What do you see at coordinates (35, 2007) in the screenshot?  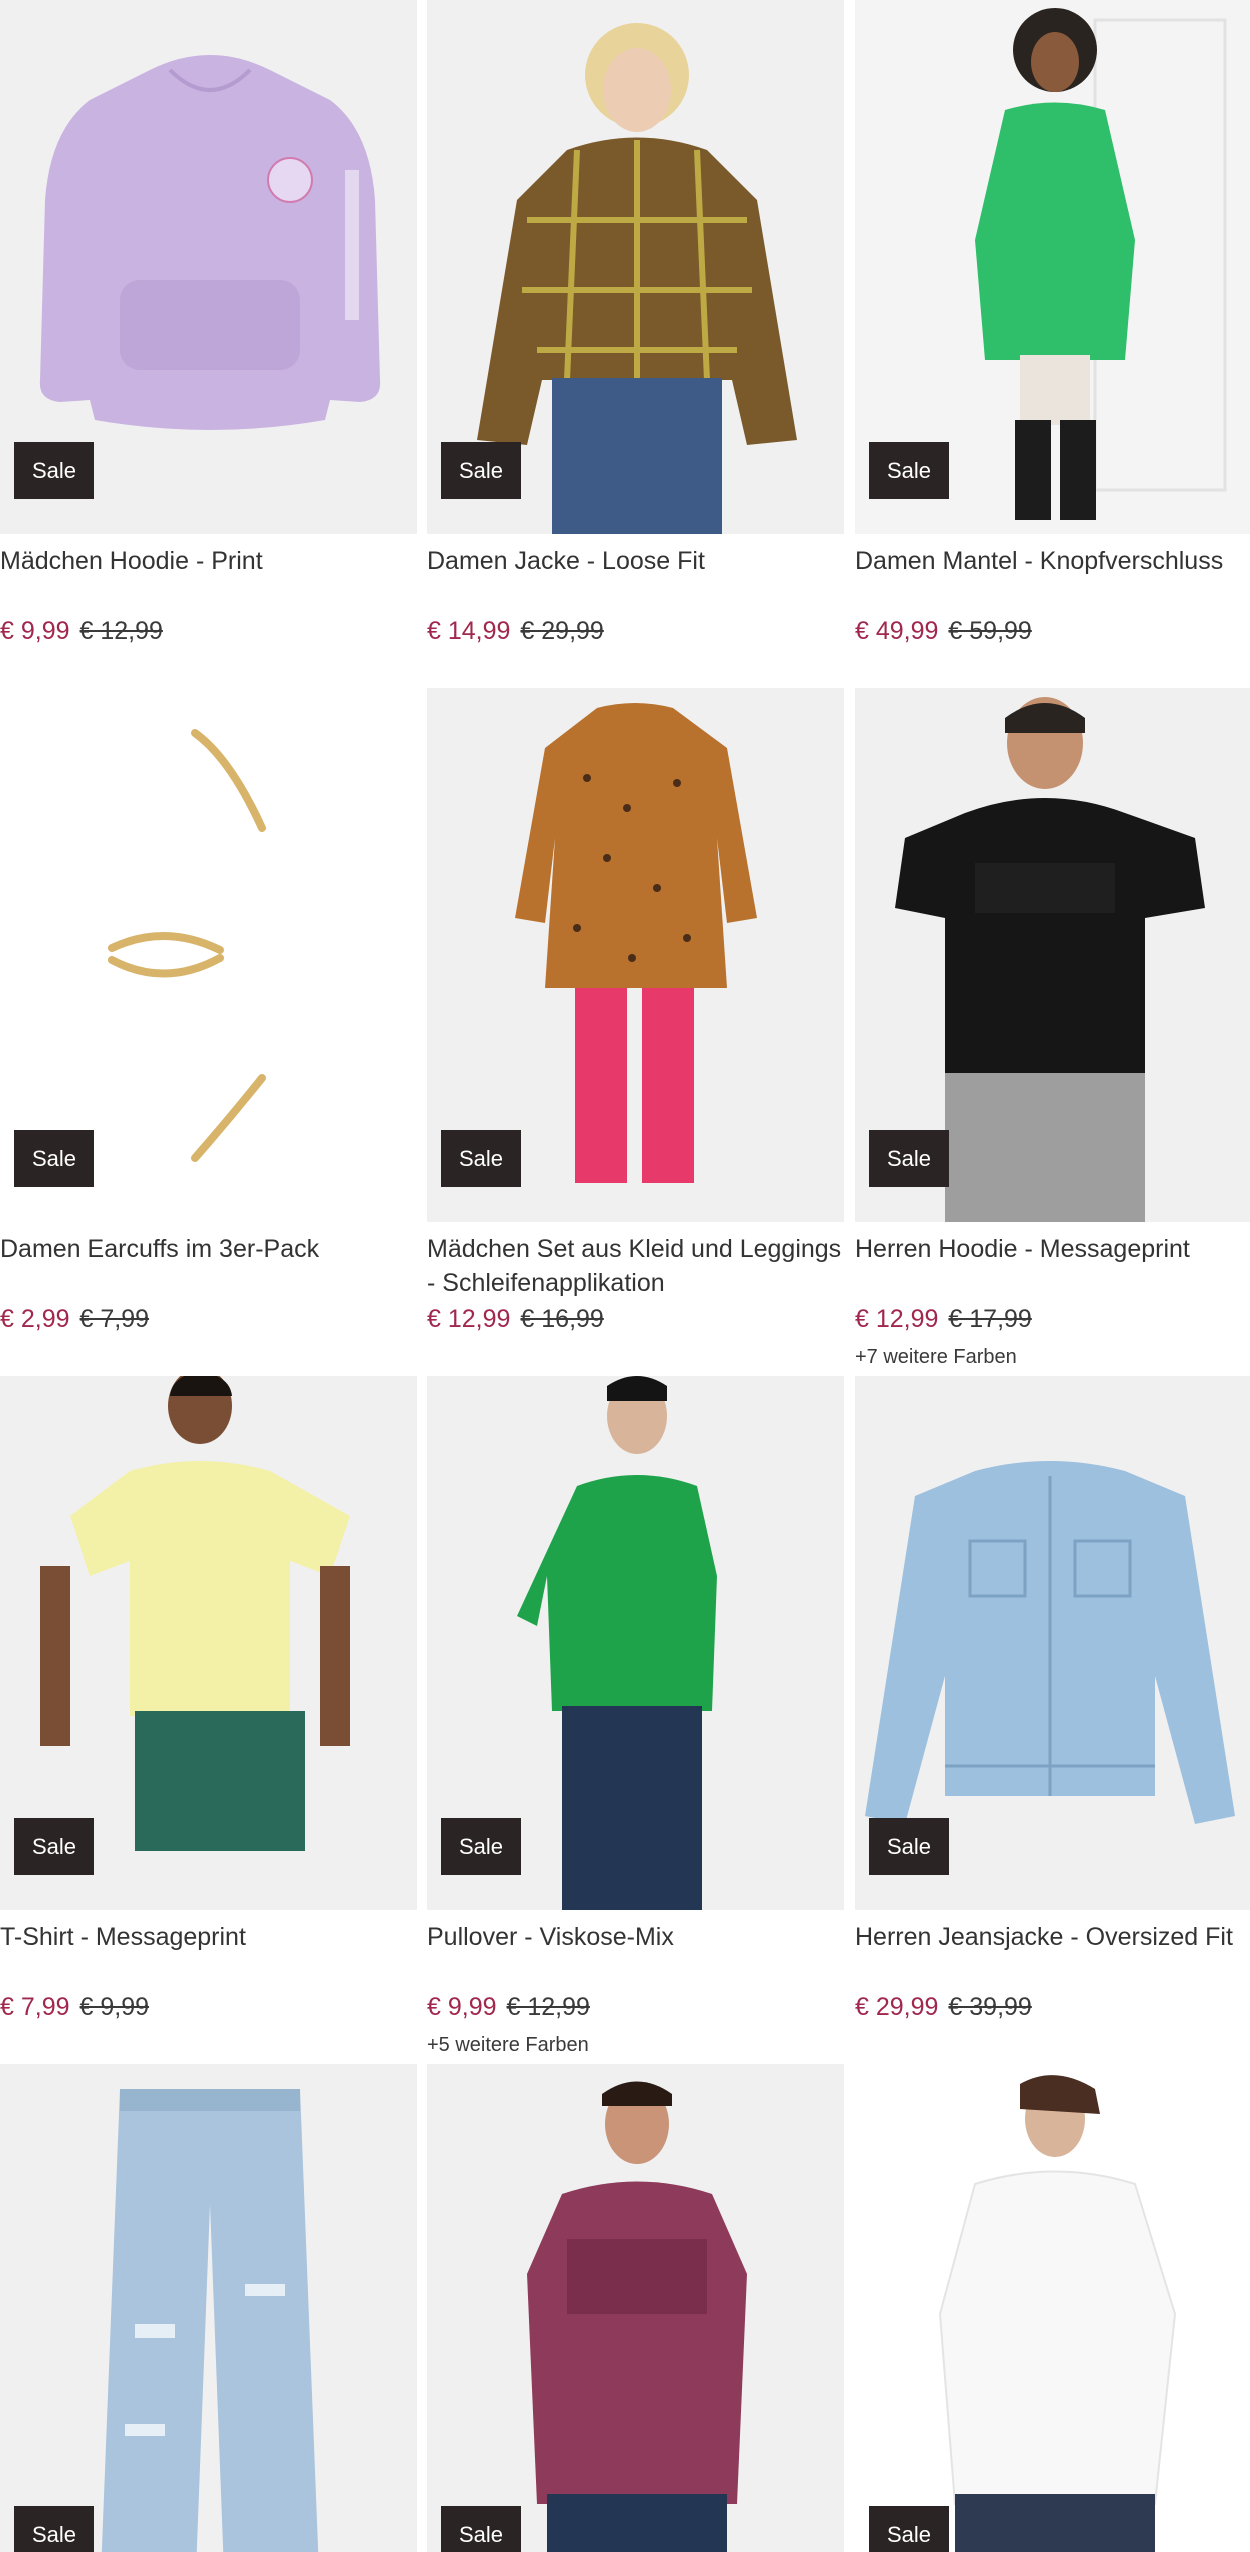 I see `sale-price: € 7,99` at bounding box center [35, 2007].